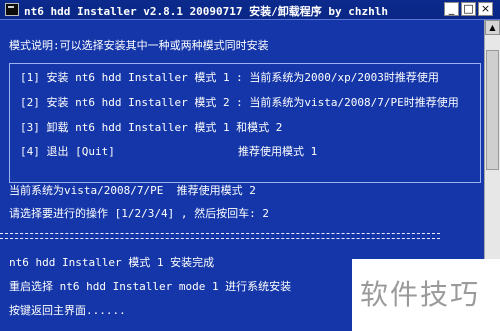 This screenshot has width=500, height=331. What do you see at coordinates (492, 27) in the screenshot?
I see `scroll-up-arrow-icon: ▲` at bounding box center [492, 27].